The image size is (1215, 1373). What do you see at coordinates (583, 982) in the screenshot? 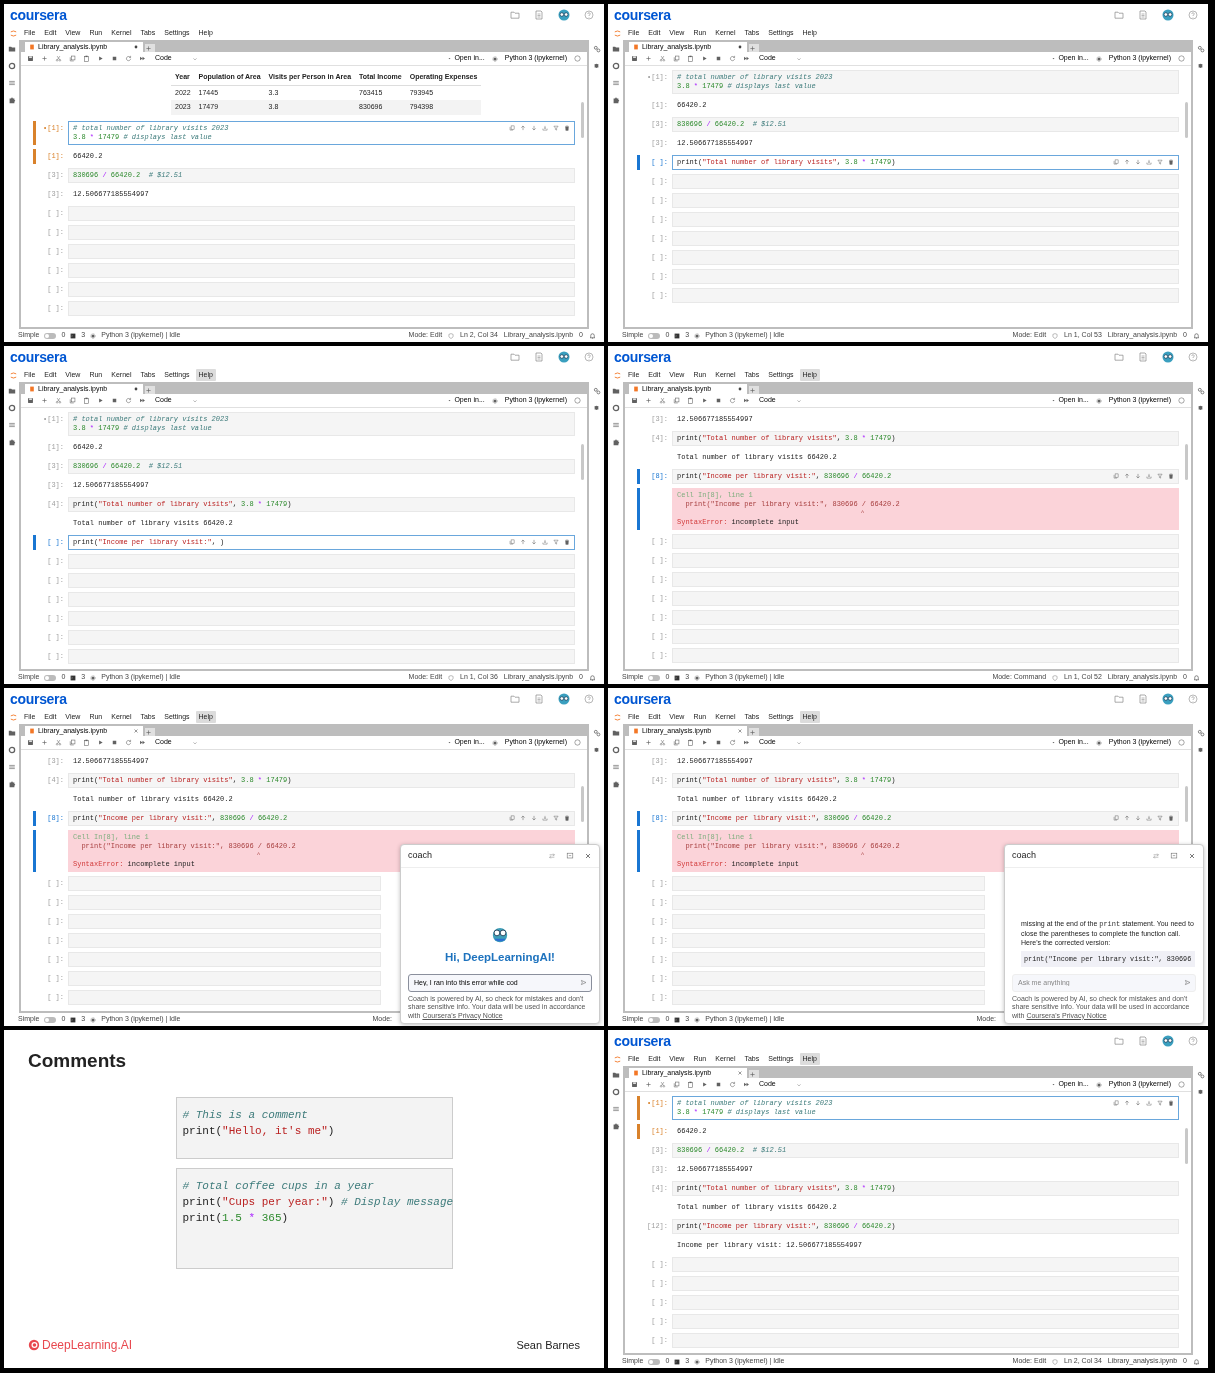
I see `send-icon` at bounding box center [583, 982].